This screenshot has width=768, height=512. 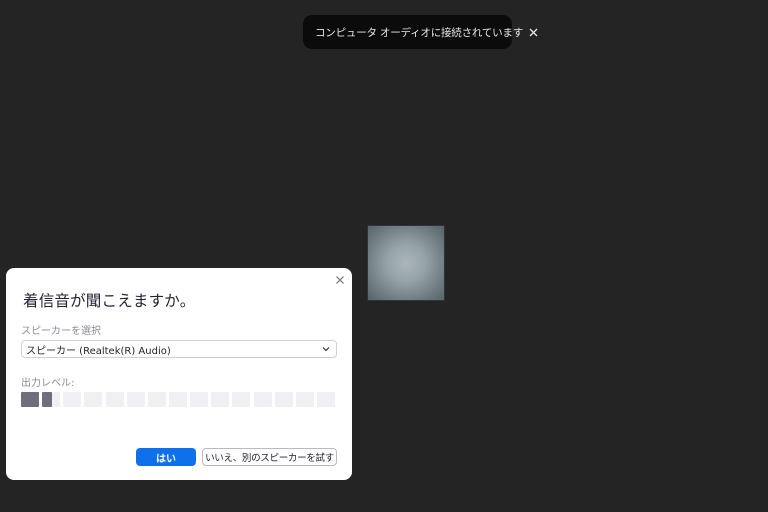 I want to click on output-level-meter, so click(x=179, y=399).